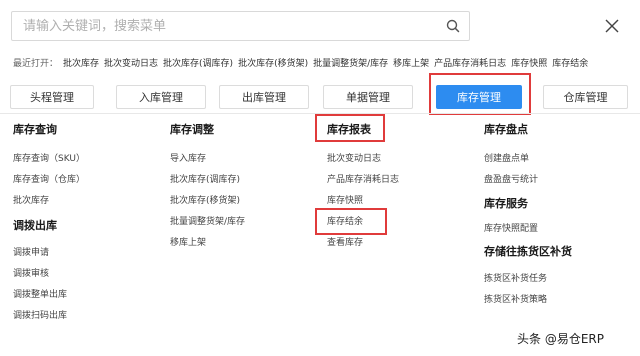 This screenshot has height=356, width=640. I want to click on search-icon, so click(453, 26).